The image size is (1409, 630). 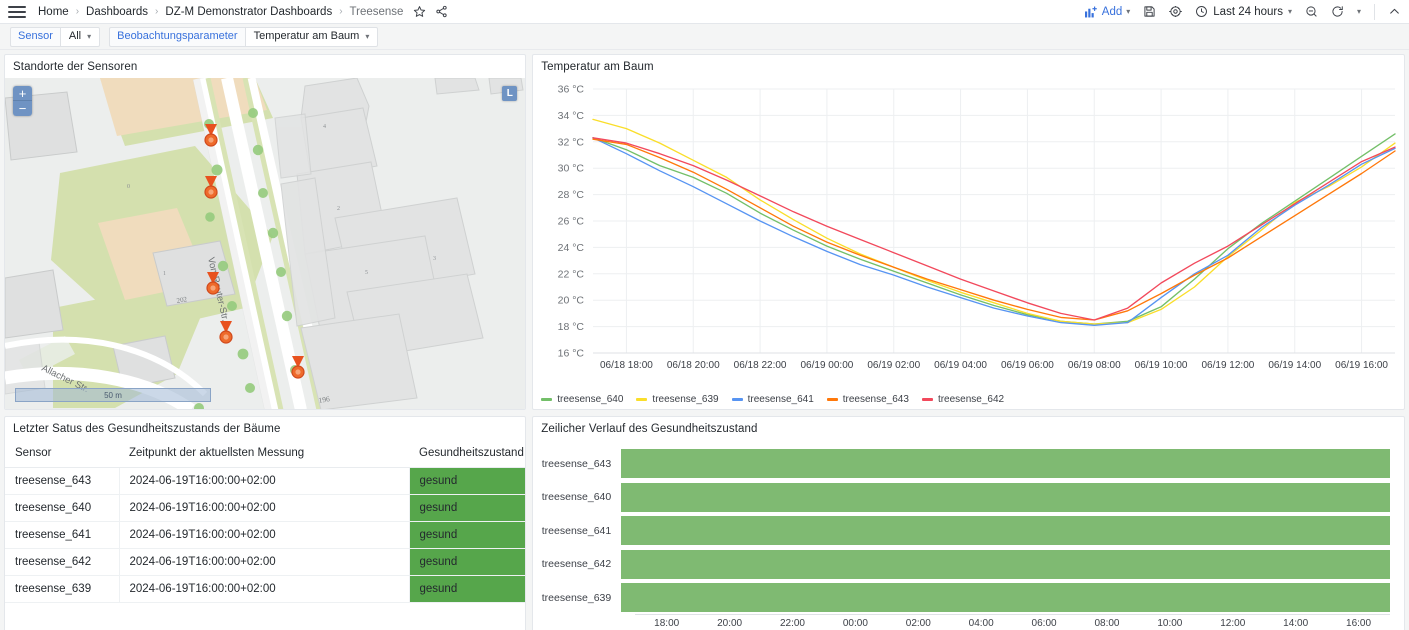 What do you see at coordinates (649, 429) in the screenshot?
I see `panel-title-statetimeline: Zeilicher Verlauf des Gesundheitszustand` at bounding box center [649, 429].